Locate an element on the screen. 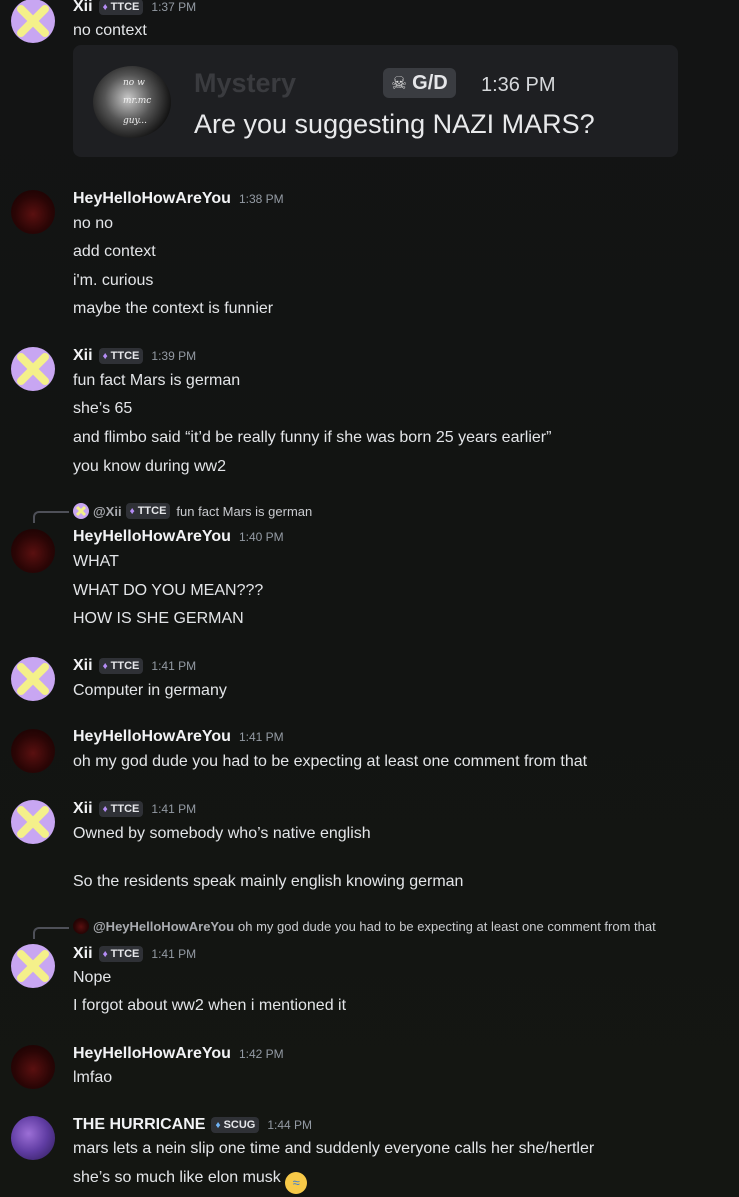 Image resolution: width=739 pixels, height=1197 pixels. message-text: i'm. curious is located at coordinates (113, 280).